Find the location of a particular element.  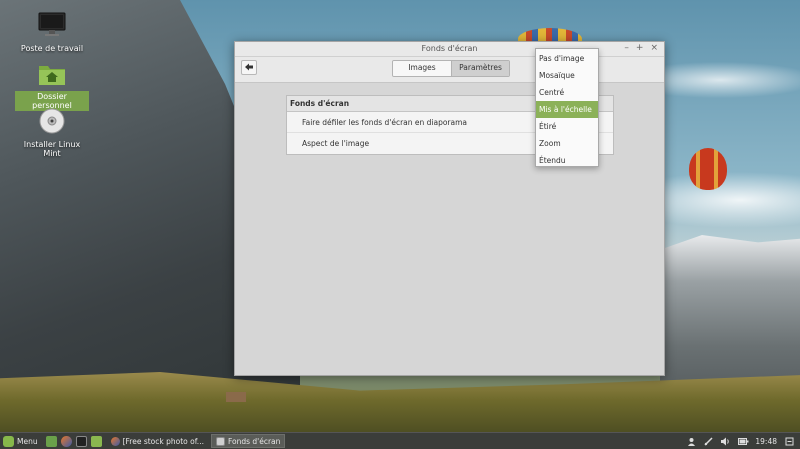

back-arrow-icon is located at coordinates (249, 68).